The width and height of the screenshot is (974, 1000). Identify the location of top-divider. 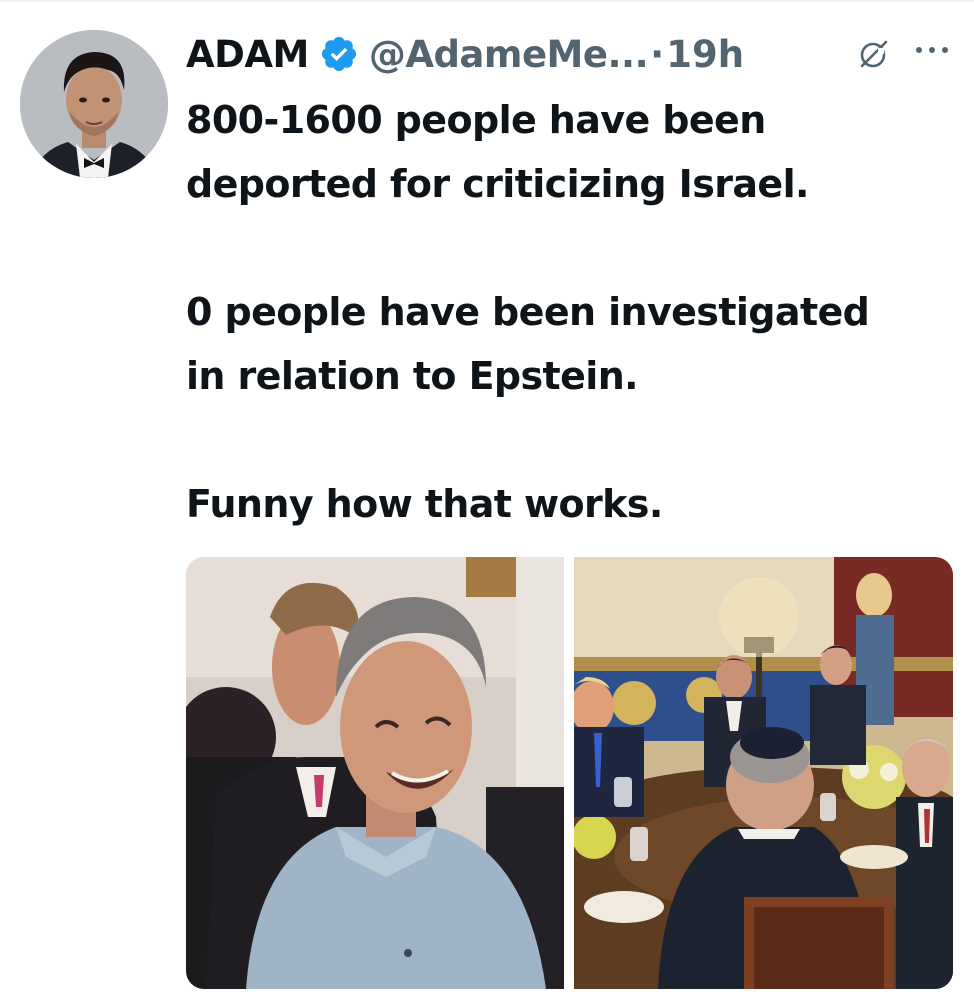
(487, 1).